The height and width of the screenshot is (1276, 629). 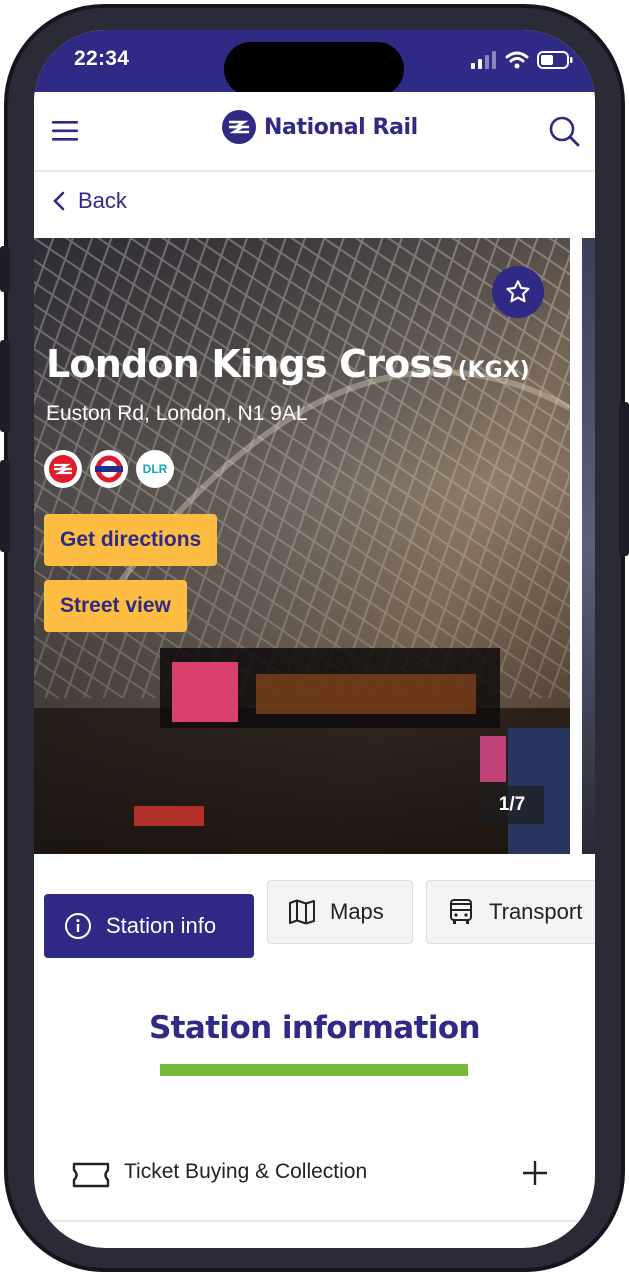 What do you see at coordinates (483, 60) in the screenshot?
I see `signal-icon` at bounding box center [483, 60].